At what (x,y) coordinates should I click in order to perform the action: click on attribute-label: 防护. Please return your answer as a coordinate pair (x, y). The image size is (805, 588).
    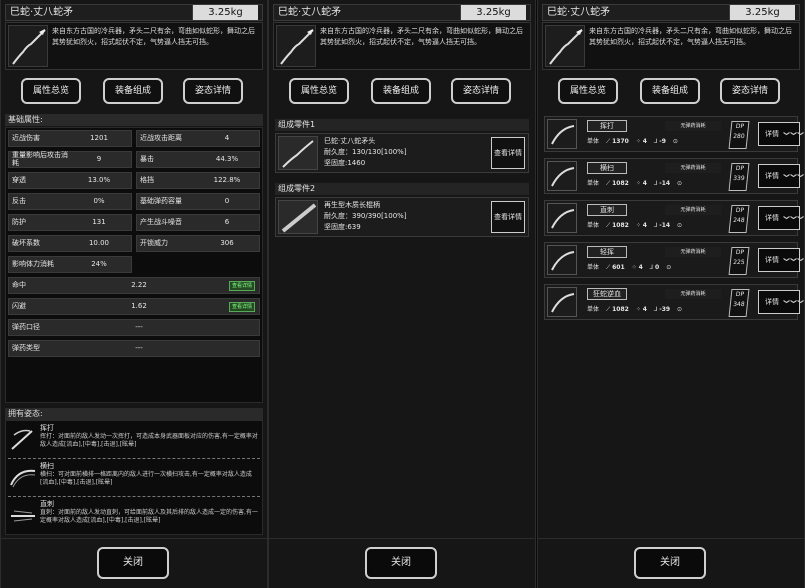
    Looking at the image, I should click on (19, 222).